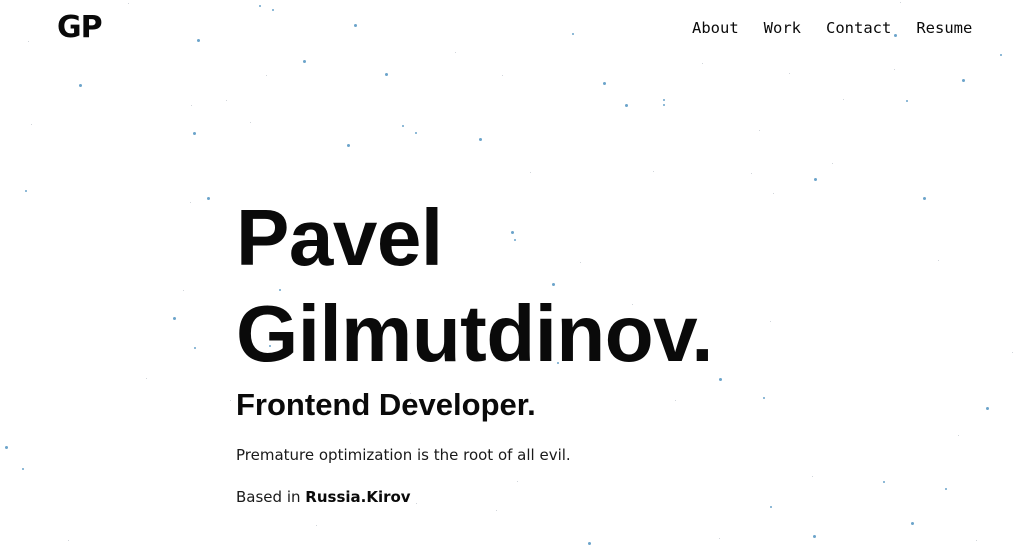 This screenshot has width=1034, height=550. What do you see at coordinates (386, 404) in the screenshot?
I see `hero-role: Frontend Developer.` at bounding box center [386, 404].